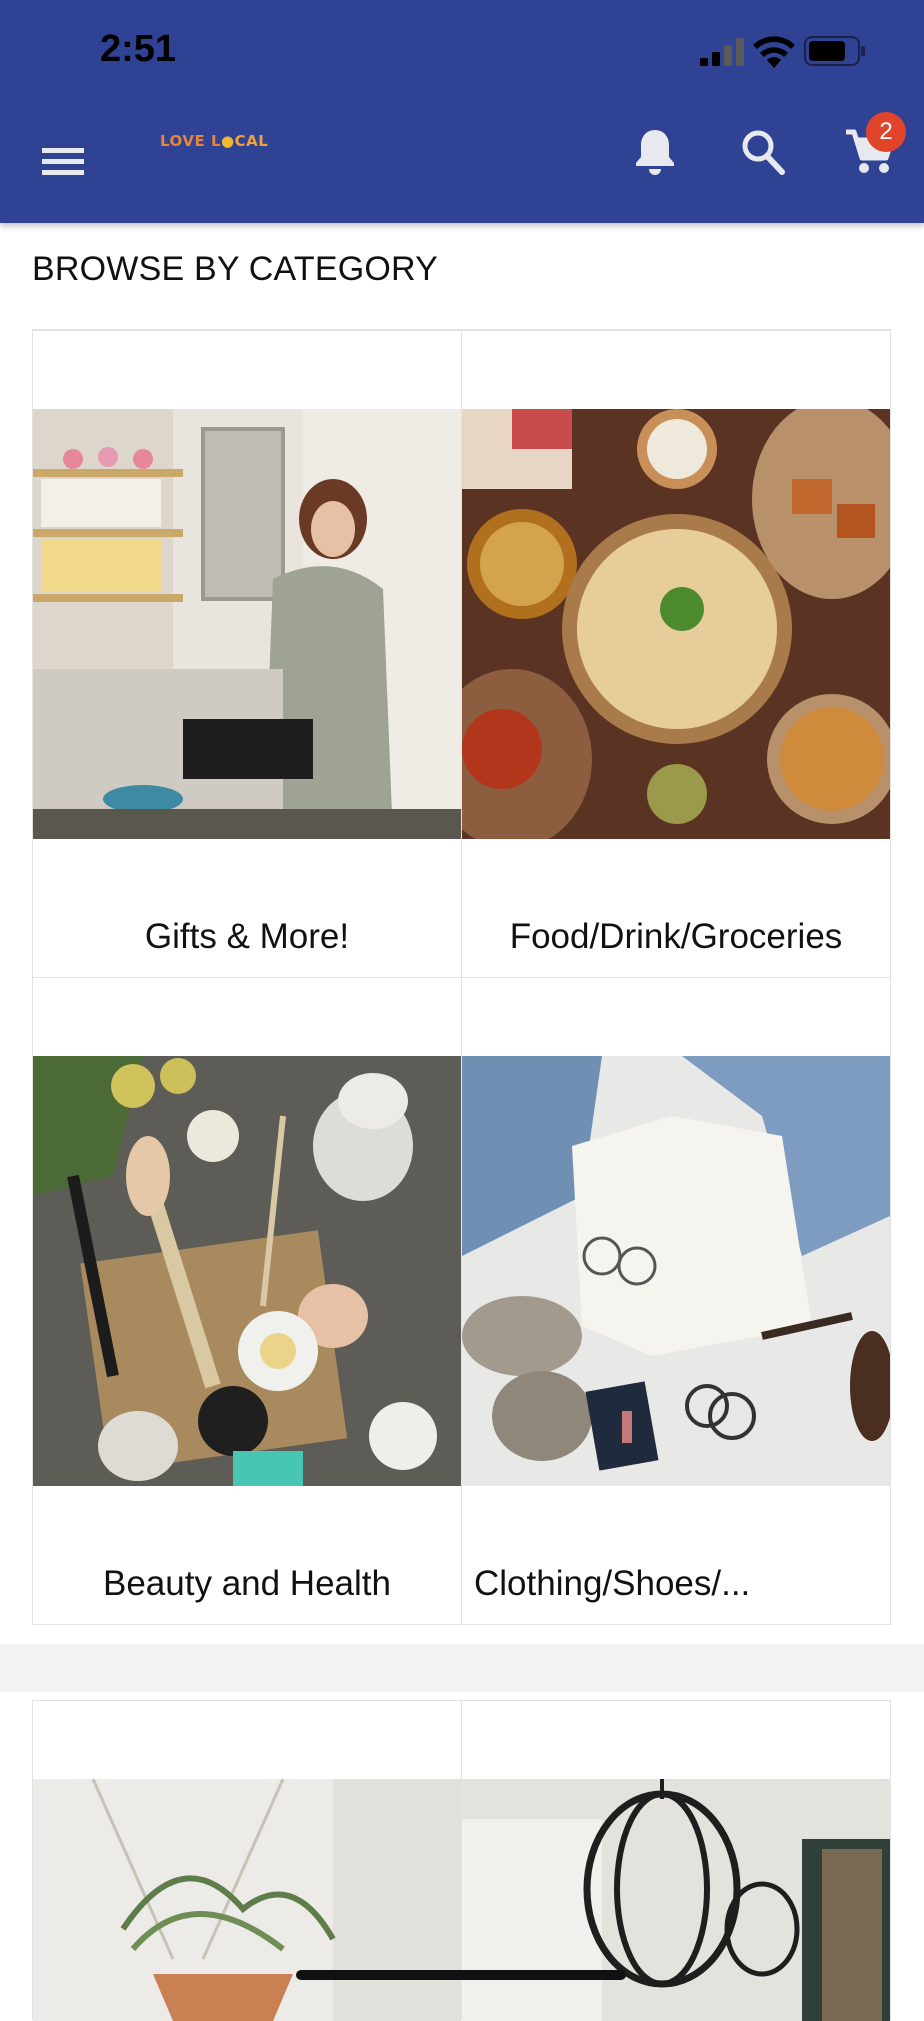 The image size is (924, 2021). Describe the element at coordinates (228, 141) in the screenshot. I see `logo-o-mark: ●` at that location.